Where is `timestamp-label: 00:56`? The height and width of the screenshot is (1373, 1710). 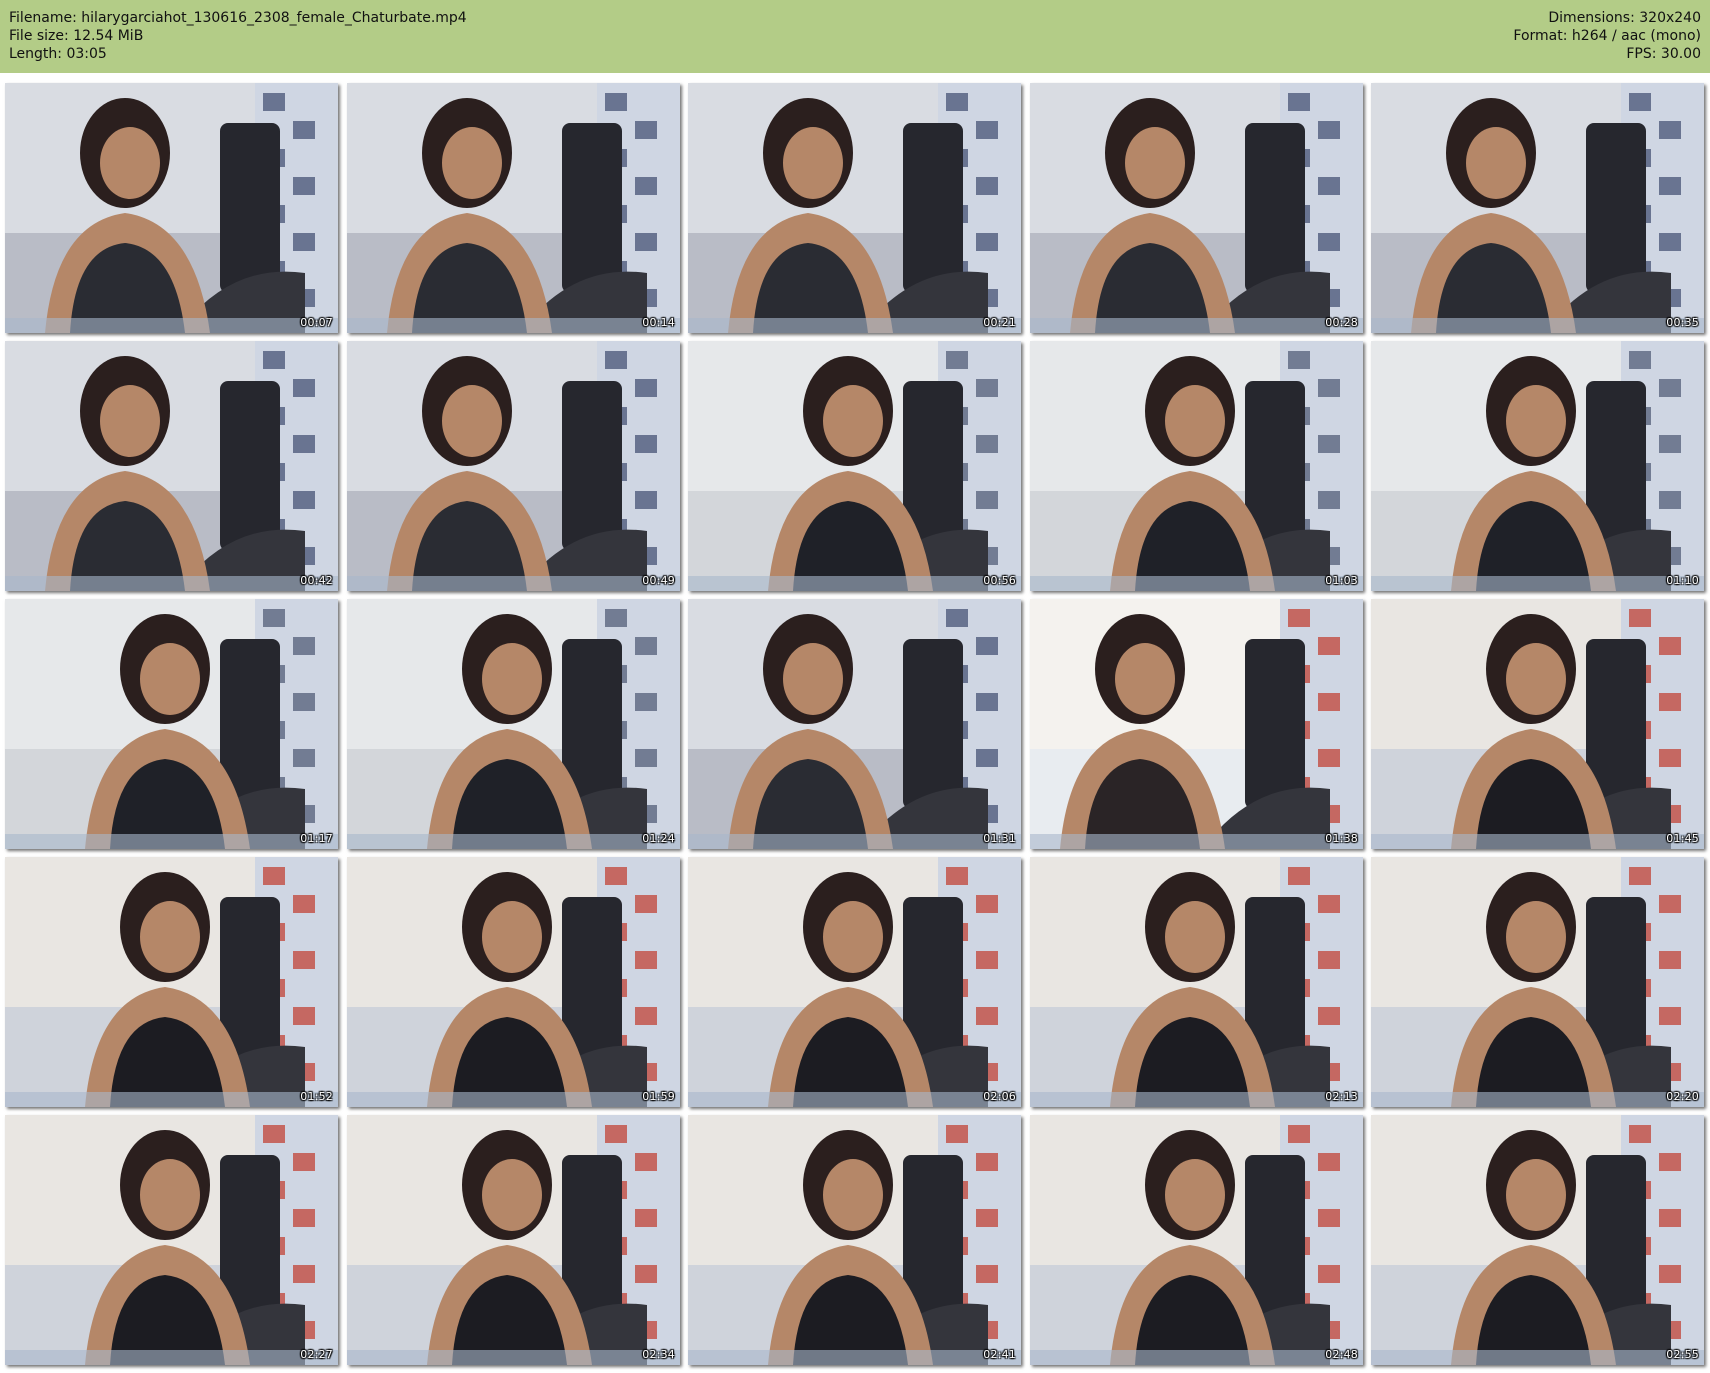
timestamp-label: 00:56 is located at coordinates (999, 580).